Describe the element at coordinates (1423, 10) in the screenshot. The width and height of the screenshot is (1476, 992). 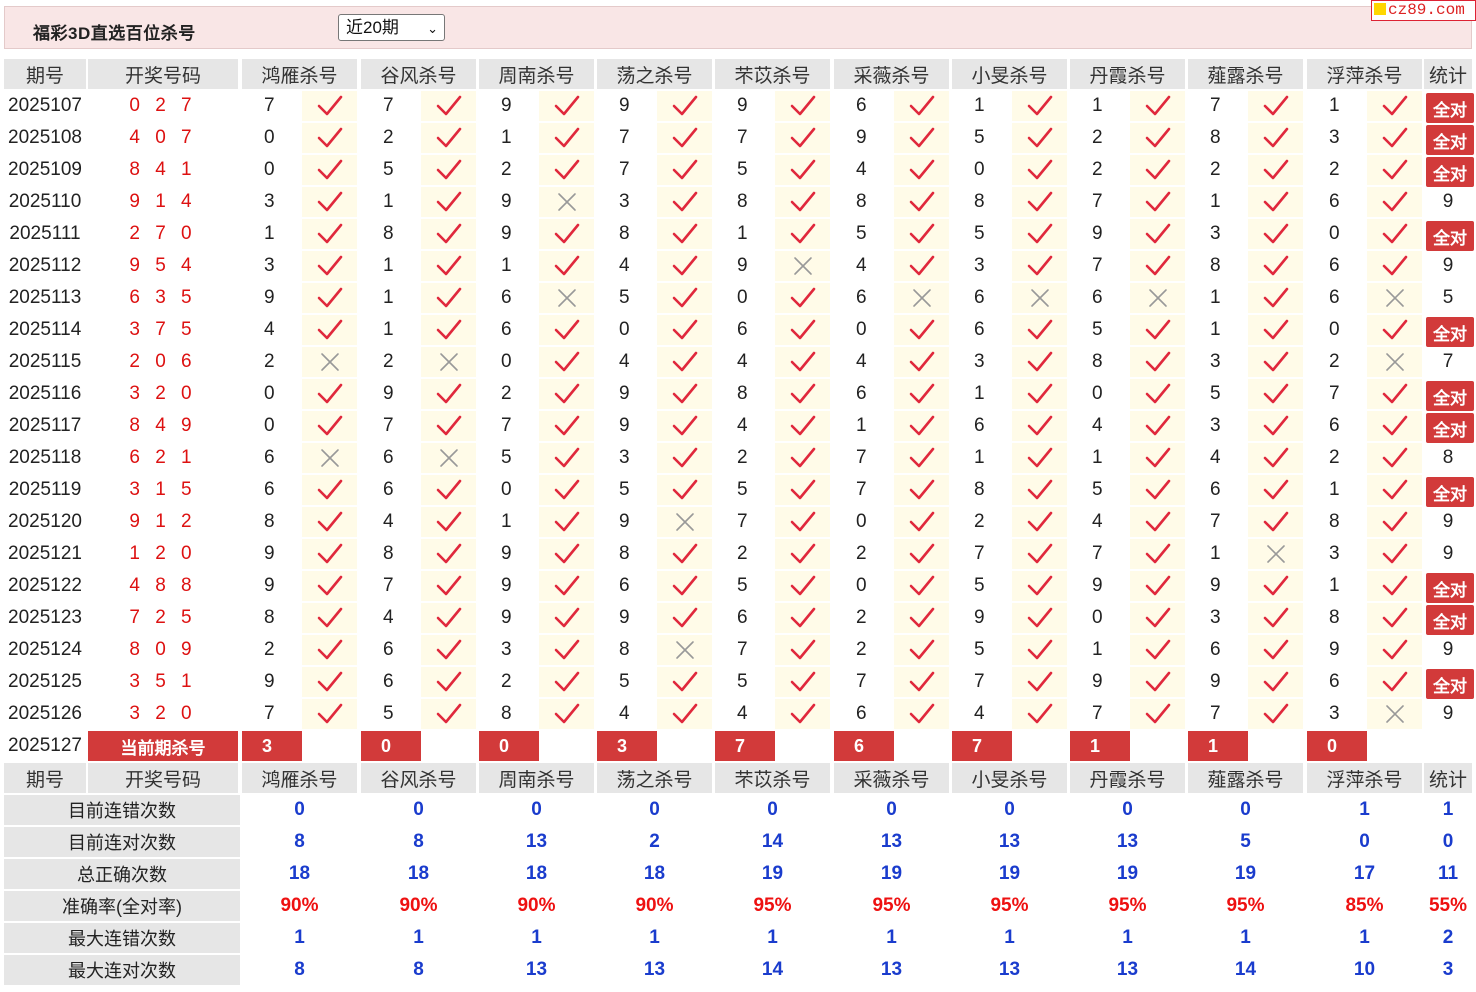
I see `site-badge: cz89.com` at that location.